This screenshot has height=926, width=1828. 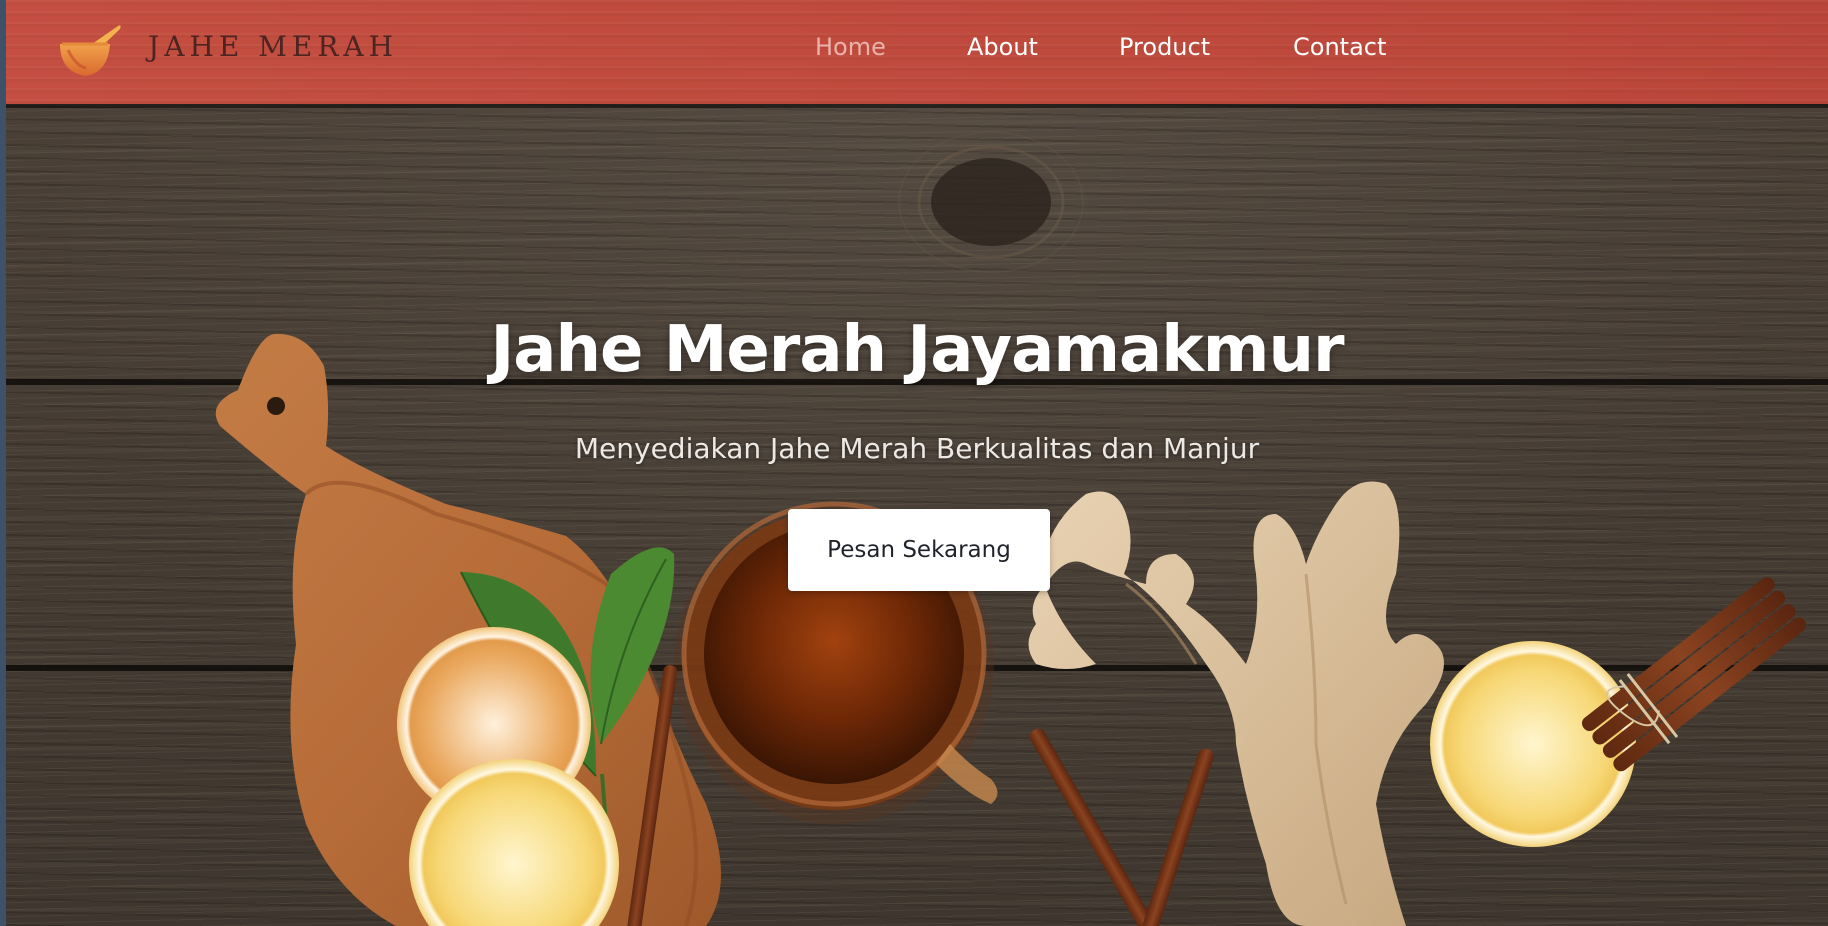 What do you see at coordinates (1121, 827) in the screenshot?
I see `cinnamon-sticks` at bounding box center [1121, 827].